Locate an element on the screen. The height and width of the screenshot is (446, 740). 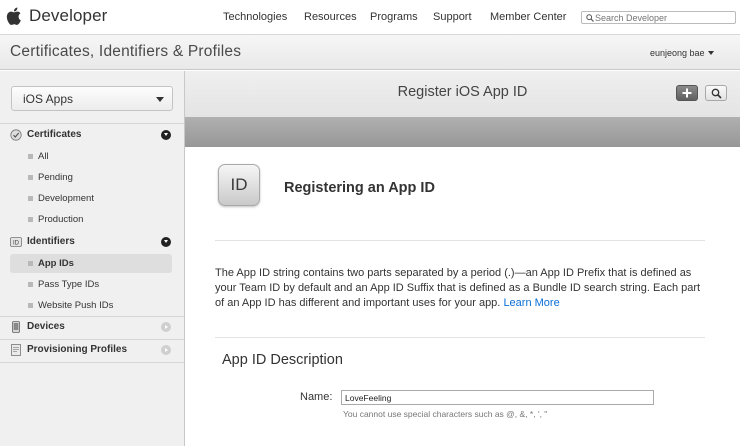
app-id-icon-label: ID is located at coordinates (239, 184).